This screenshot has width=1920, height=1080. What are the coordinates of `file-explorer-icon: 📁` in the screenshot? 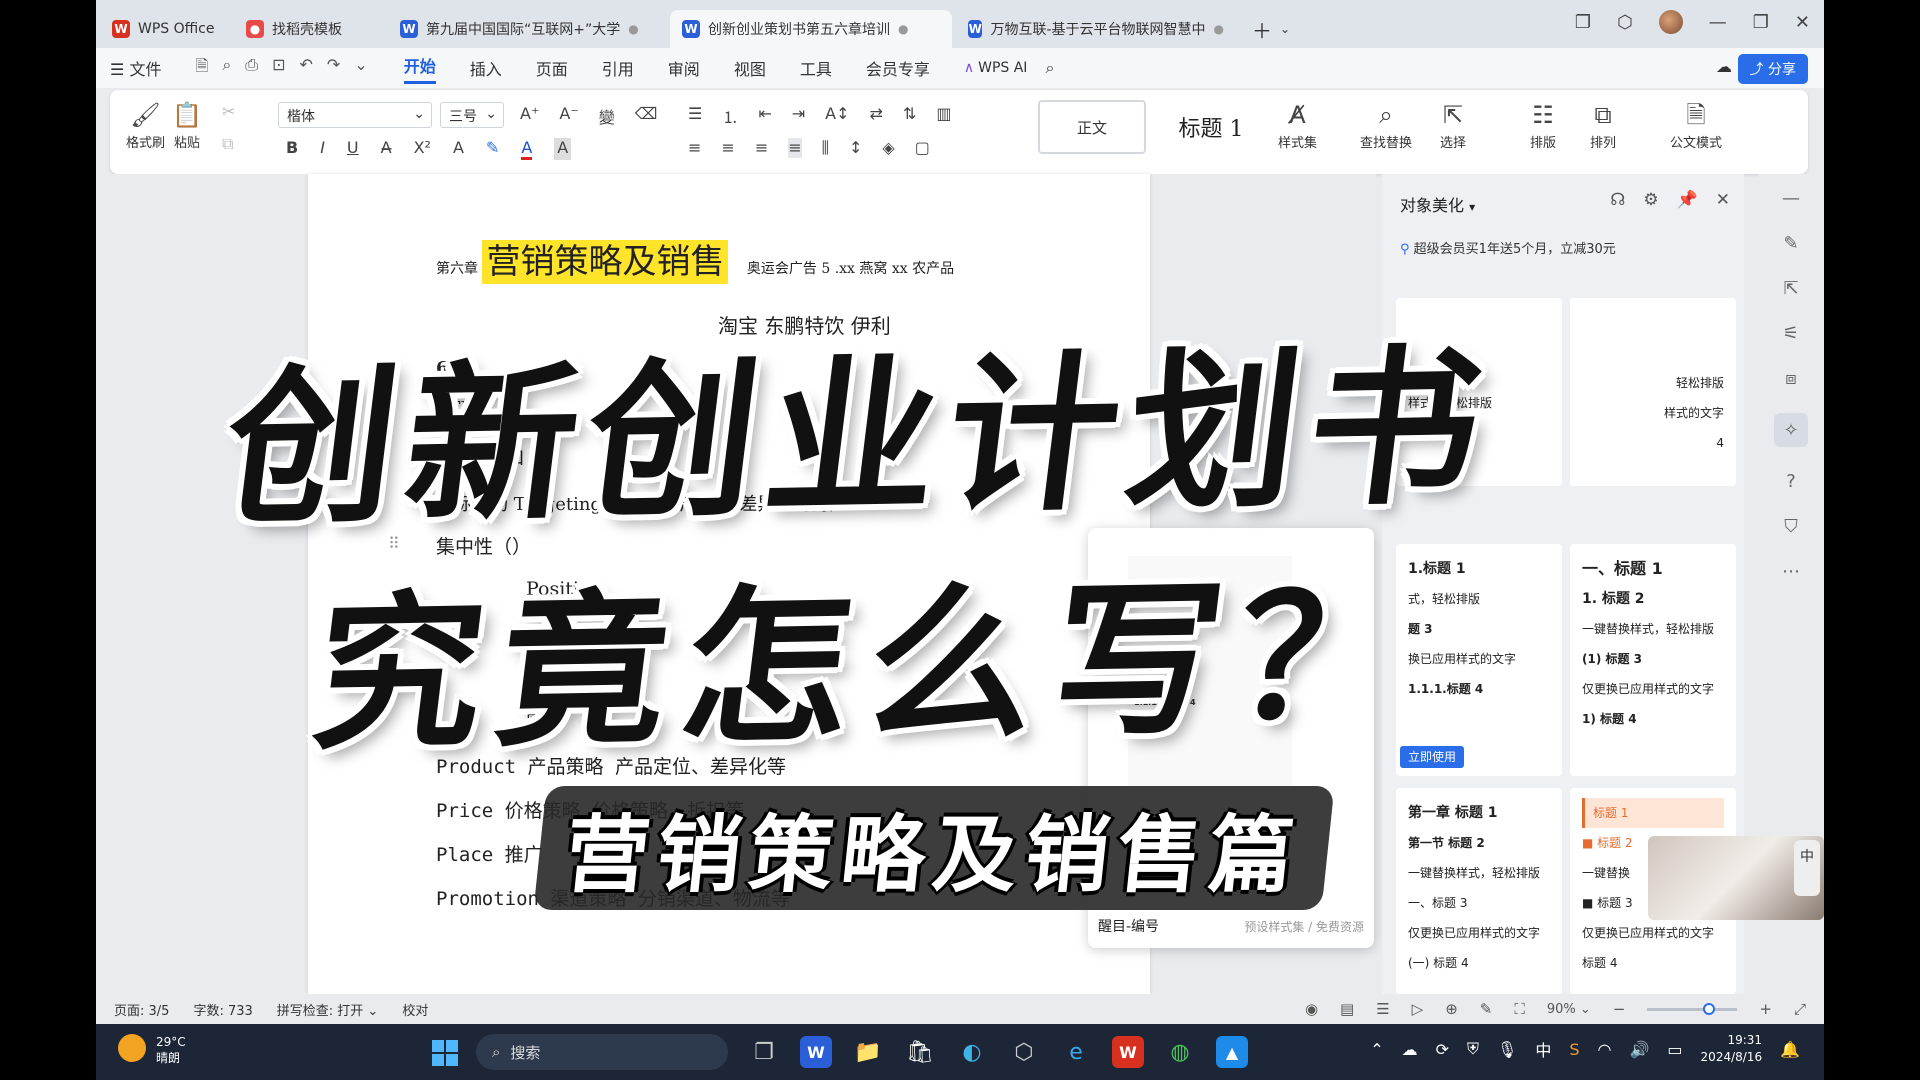 It's located at (868, 1052).